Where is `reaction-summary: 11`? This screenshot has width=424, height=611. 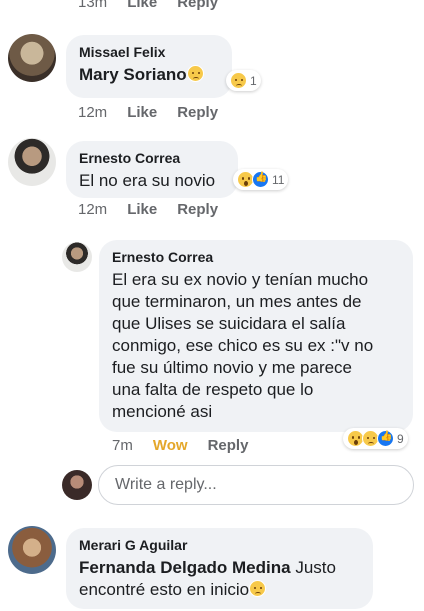
reaction-summary: 11 is located at coordinates (261, 179).